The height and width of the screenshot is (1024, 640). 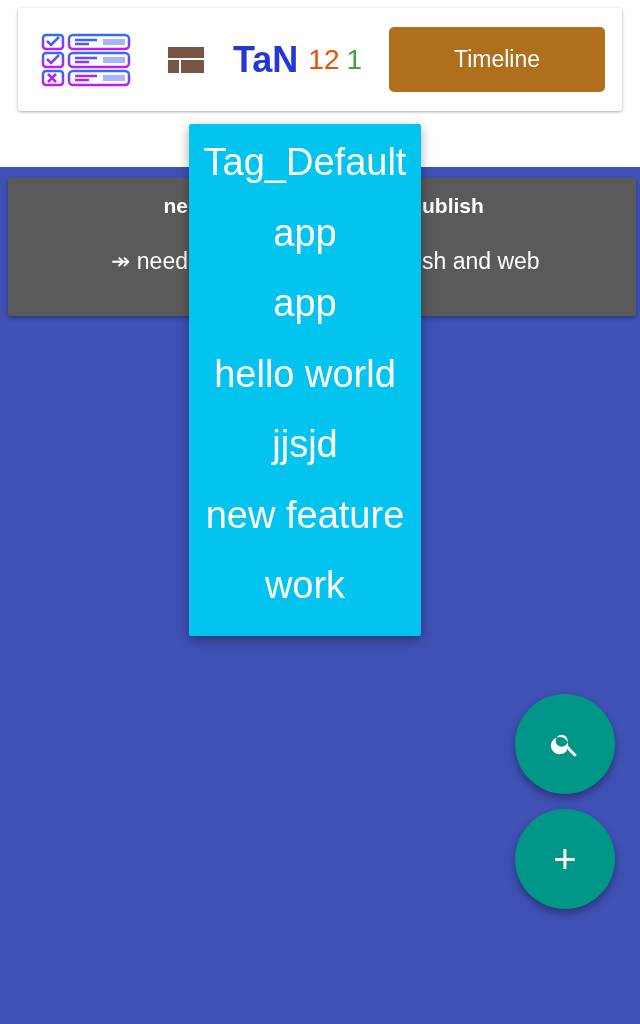 What do you see at coordinates (481, 261) in the screenshot?
I see `note-text: sh and web` at bounding box center [481, 261].